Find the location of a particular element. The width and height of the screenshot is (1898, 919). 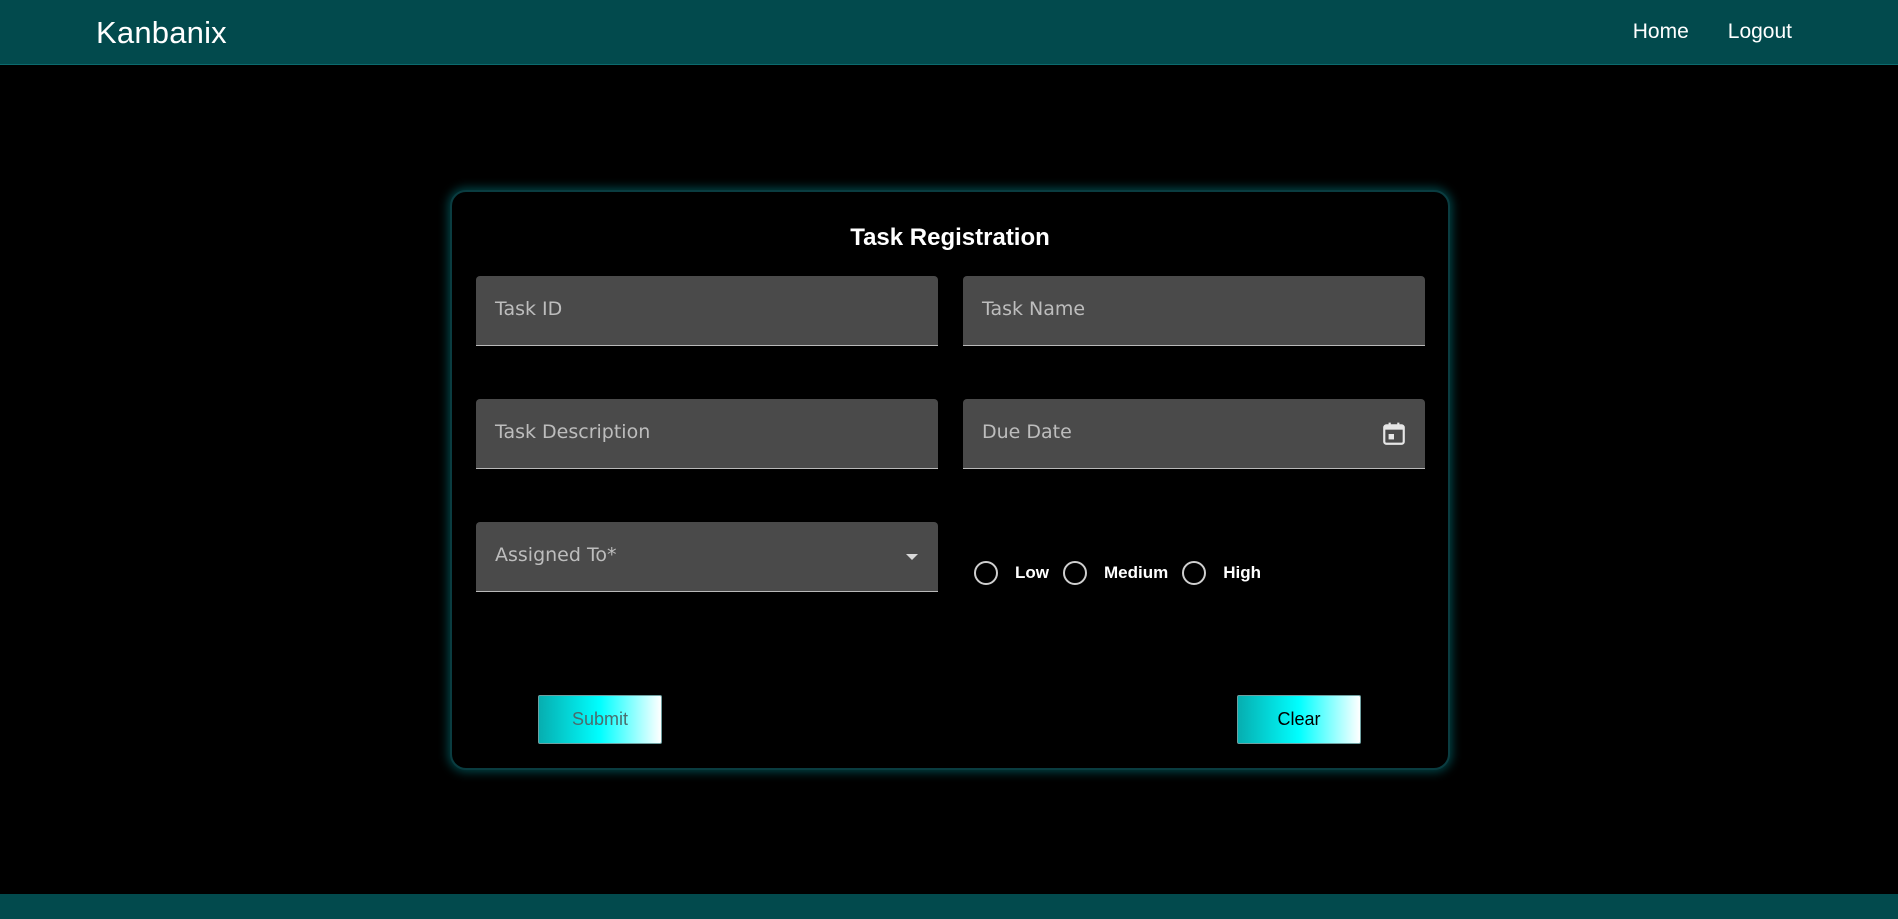

priority-low-option: Low is located at coordinates (1011, 573).